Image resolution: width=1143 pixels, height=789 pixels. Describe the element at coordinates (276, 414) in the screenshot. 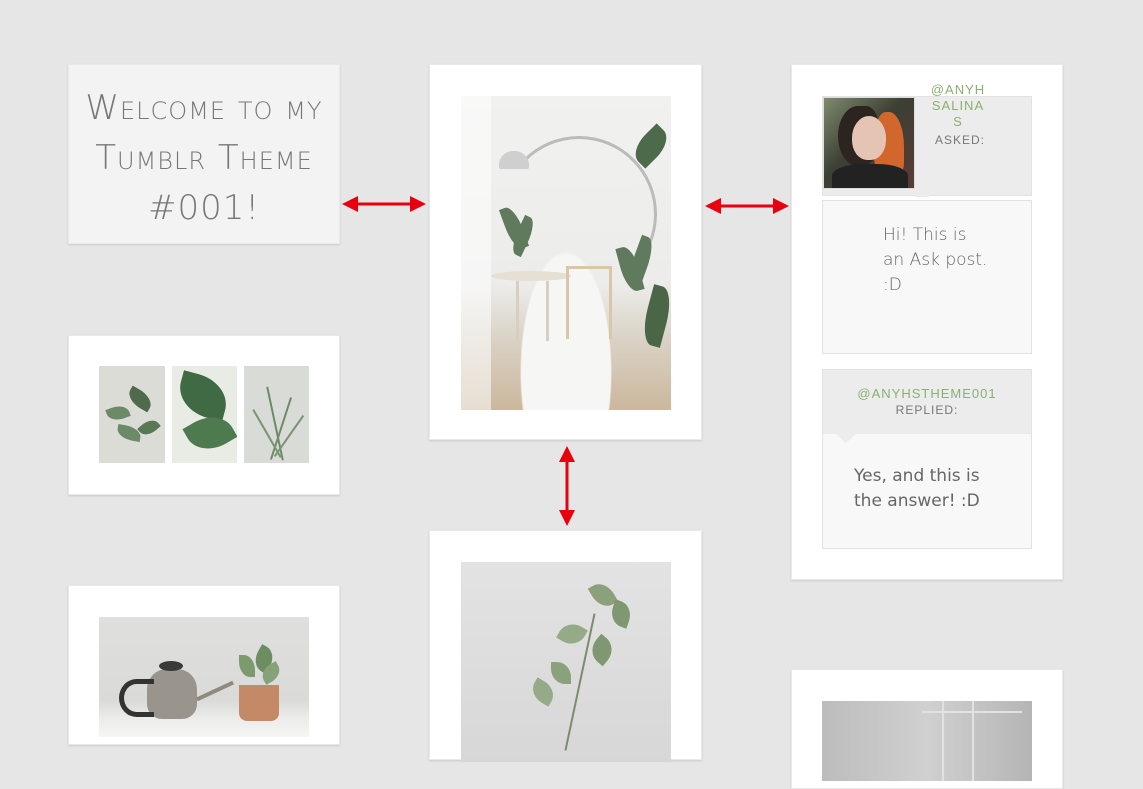

I see `spiky-plant-photo` at that location.